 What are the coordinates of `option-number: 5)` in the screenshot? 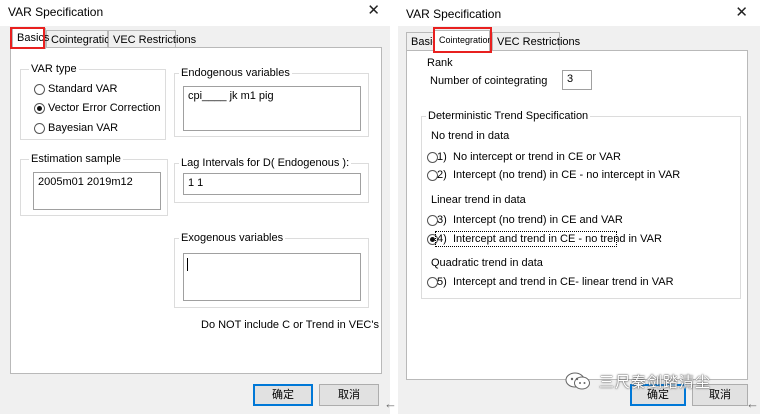 It's located at (442, 282).